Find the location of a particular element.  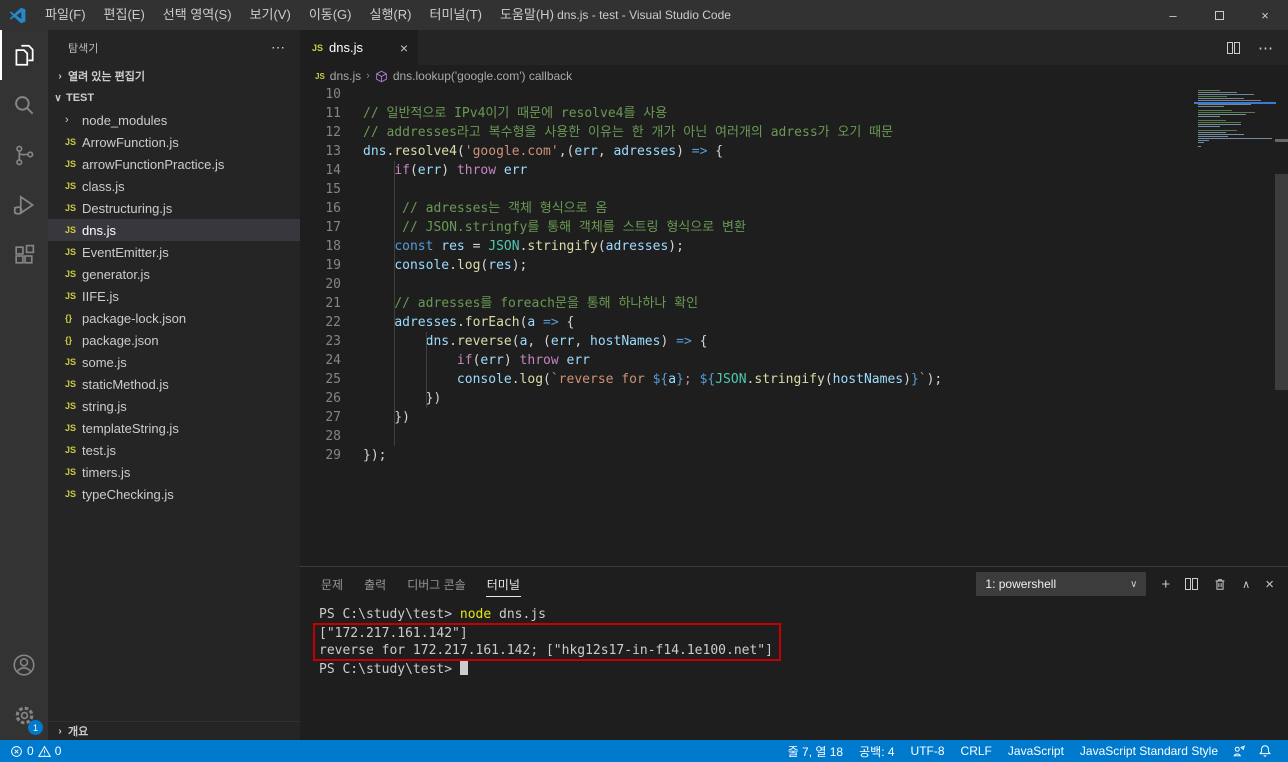

file-item-some.js: JS some.js is located at coordinates (174, 362).